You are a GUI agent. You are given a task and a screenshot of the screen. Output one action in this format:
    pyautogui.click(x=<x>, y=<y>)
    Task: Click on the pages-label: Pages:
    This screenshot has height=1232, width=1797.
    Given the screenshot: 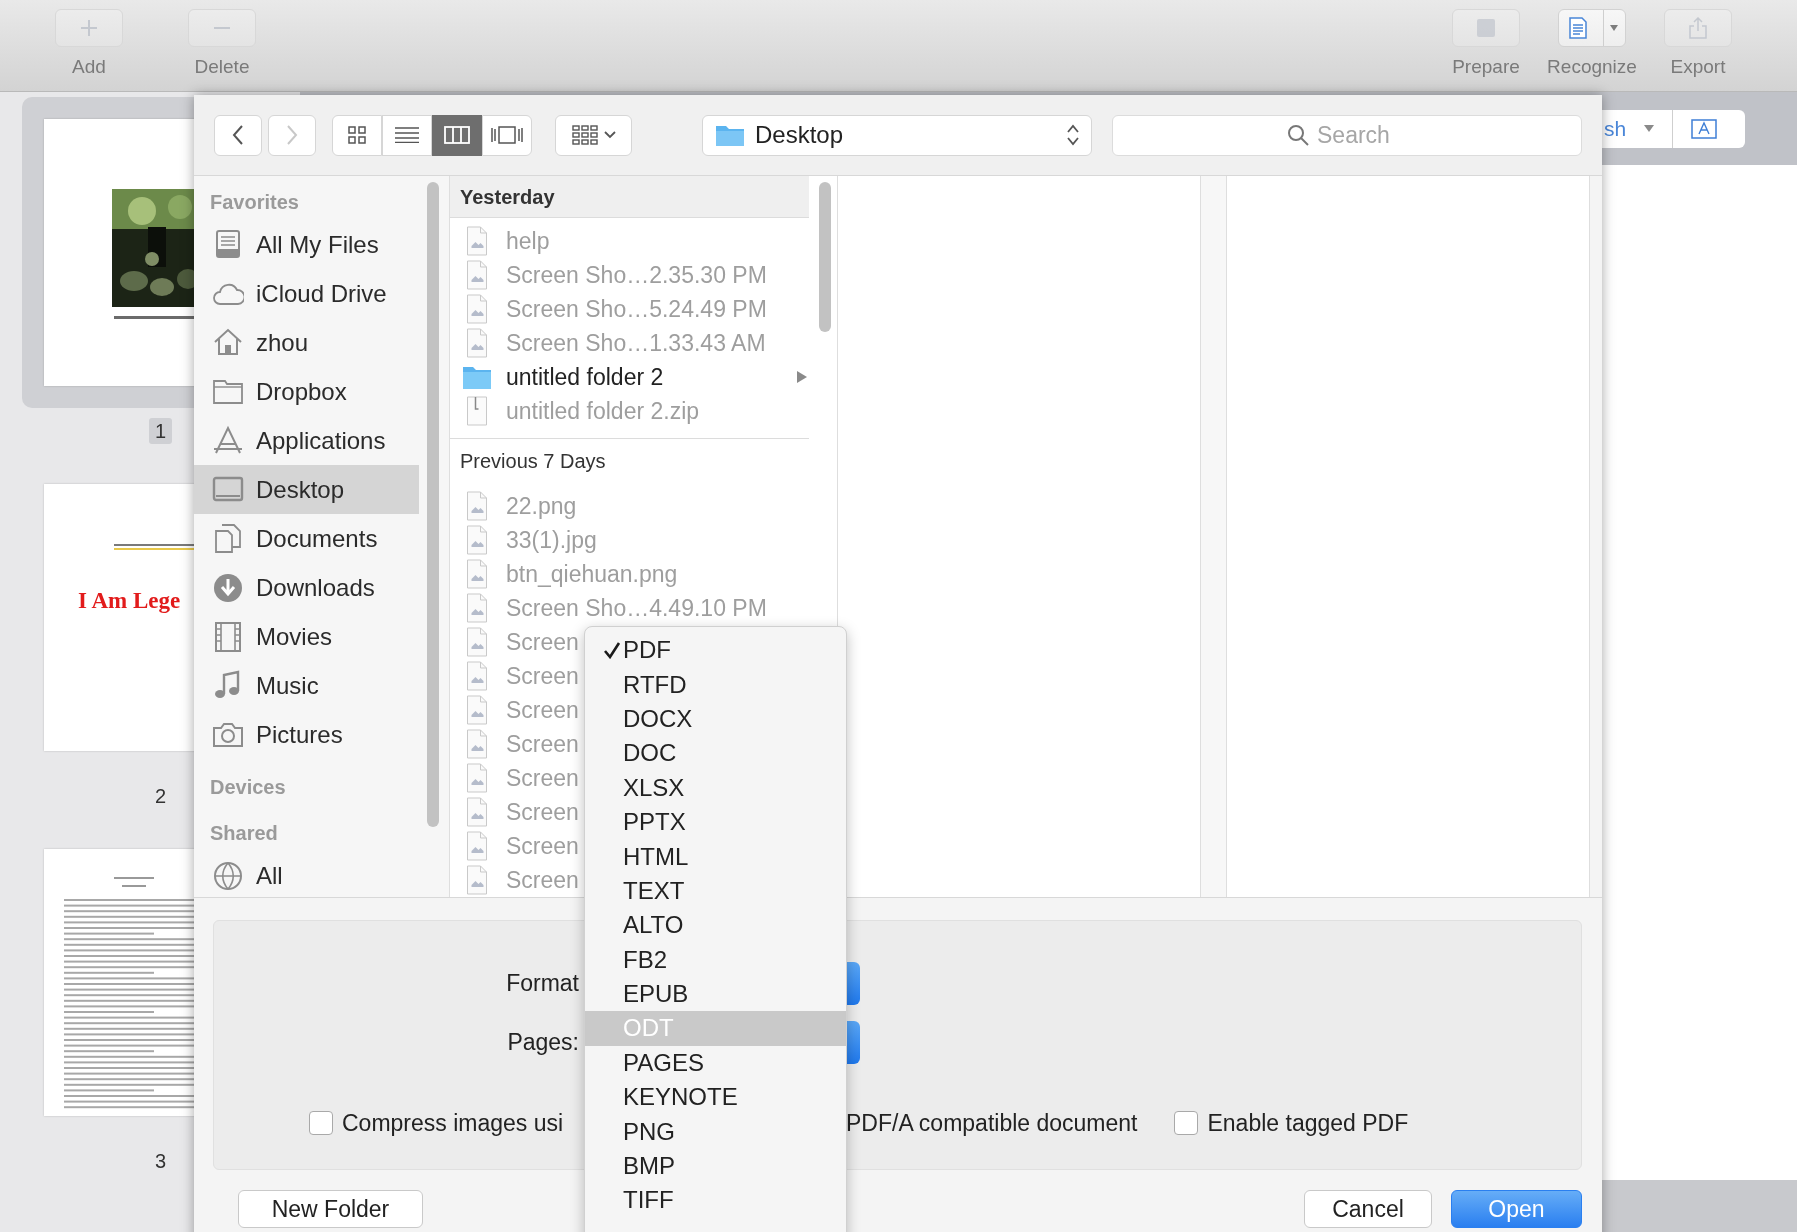 What is the action you would take?
    pyautogui.click(x=542, y=1042)
    